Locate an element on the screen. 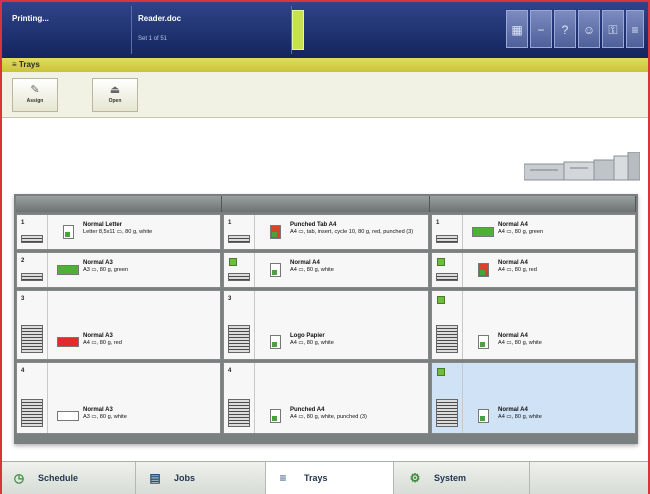 The image size is (650, 494). tray-c1r4: 4 Normal A3 A3 ▭, 80 g, white is located at coordinates (118, 398).